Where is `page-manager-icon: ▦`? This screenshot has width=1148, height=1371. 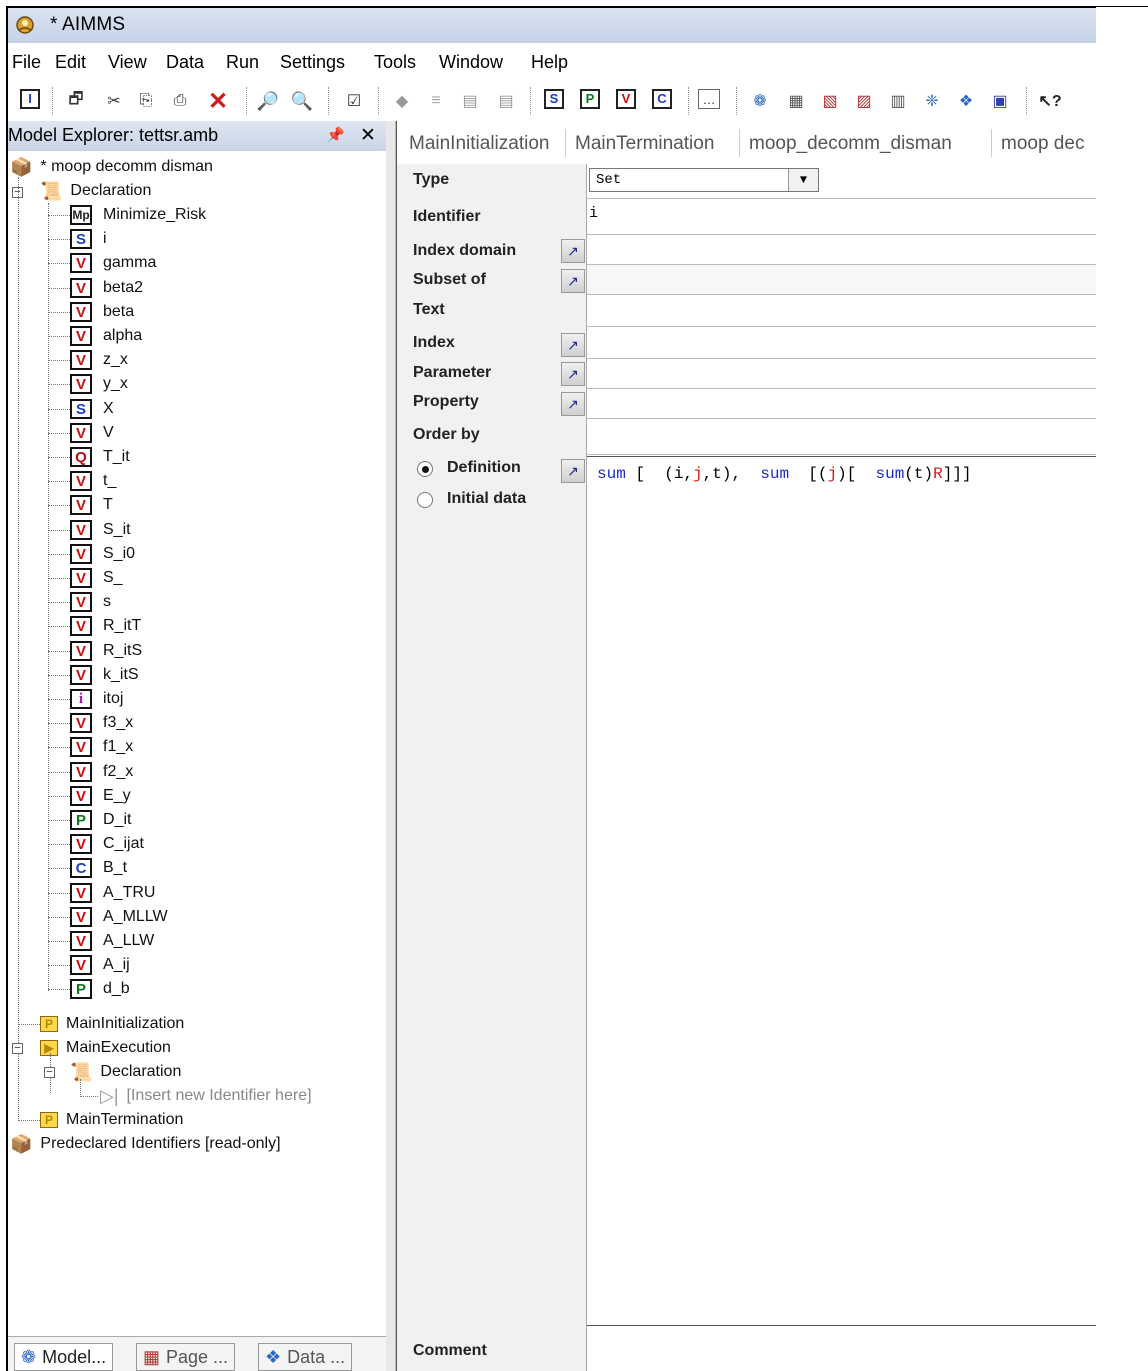
page-manager-icon: ▦ is located at coordinates (796, 101).